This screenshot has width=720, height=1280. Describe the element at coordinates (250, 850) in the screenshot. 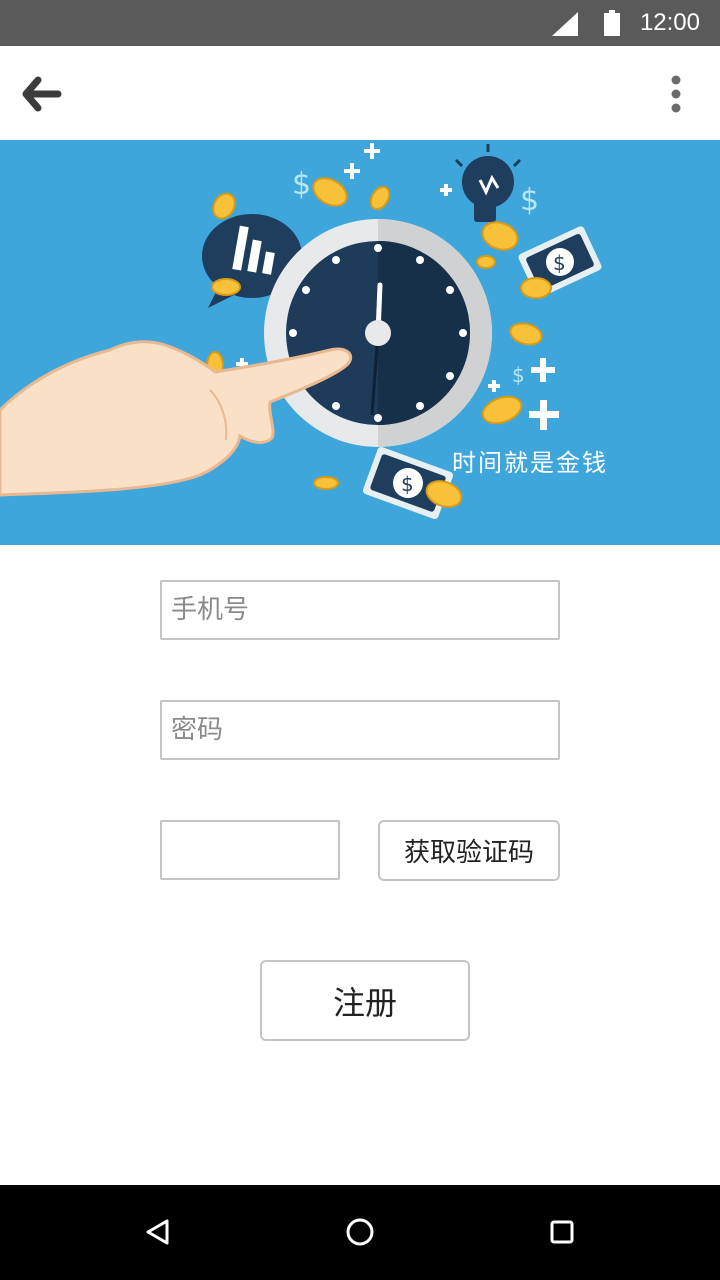

I see `verification-code-input` at that location.